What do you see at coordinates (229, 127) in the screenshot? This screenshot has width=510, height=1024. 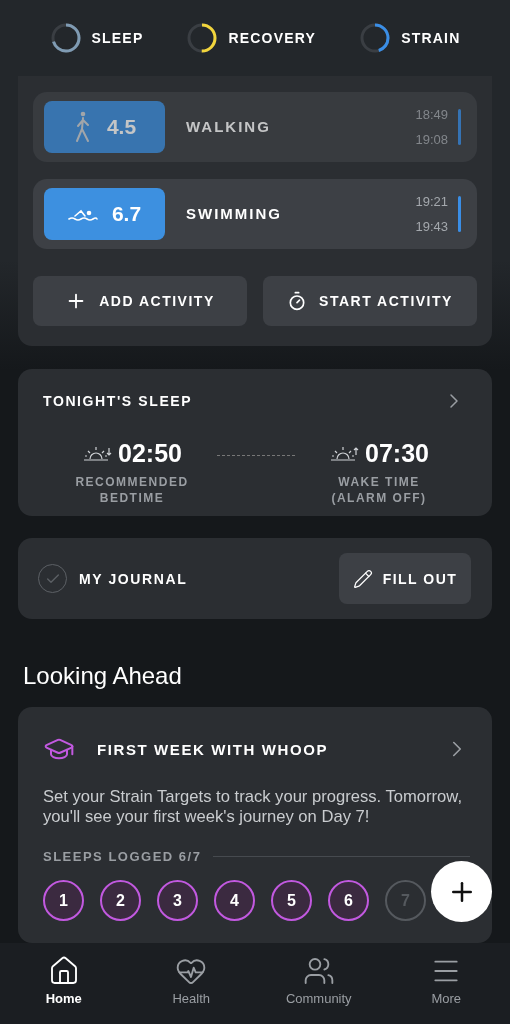 I see `activity-name: WALKING` at bounding box center [229, 127].